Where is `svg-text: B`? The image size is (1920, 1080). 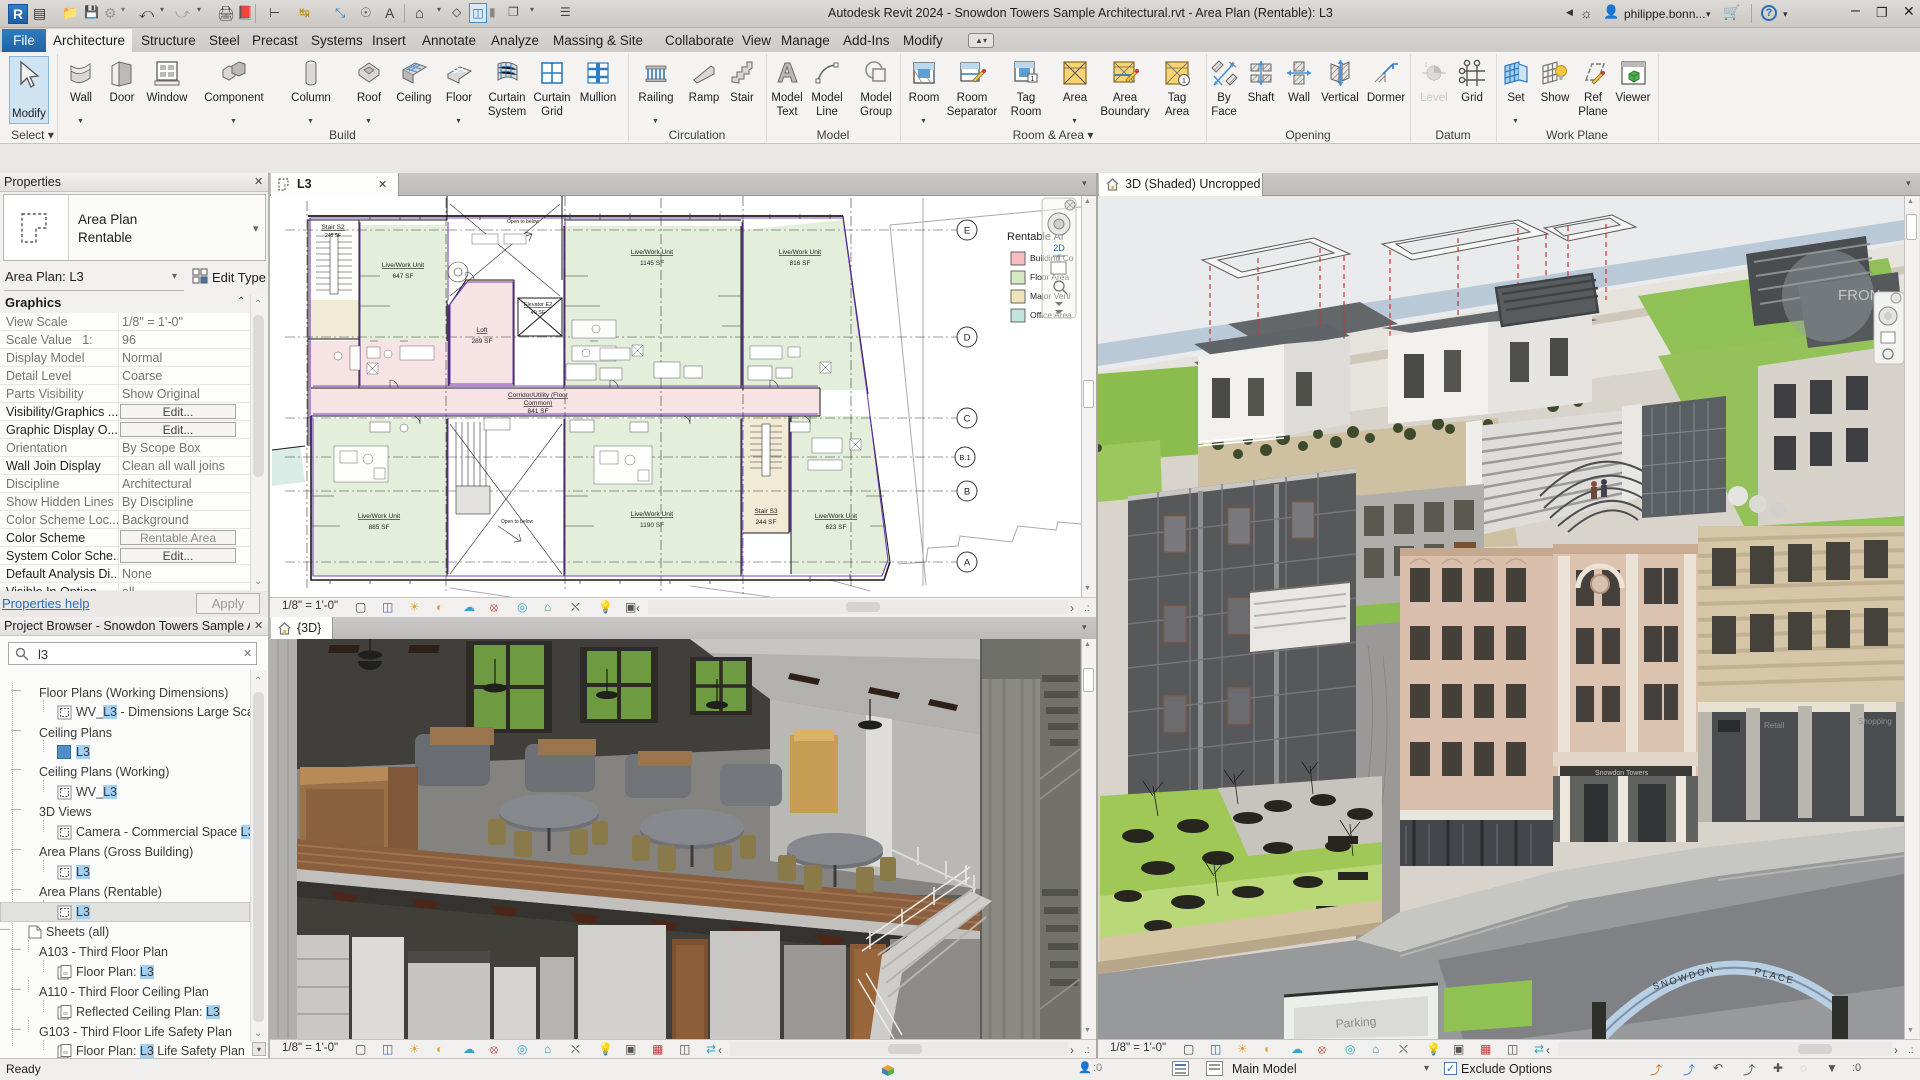 svg-text: B is located at coordinates (967, 492).